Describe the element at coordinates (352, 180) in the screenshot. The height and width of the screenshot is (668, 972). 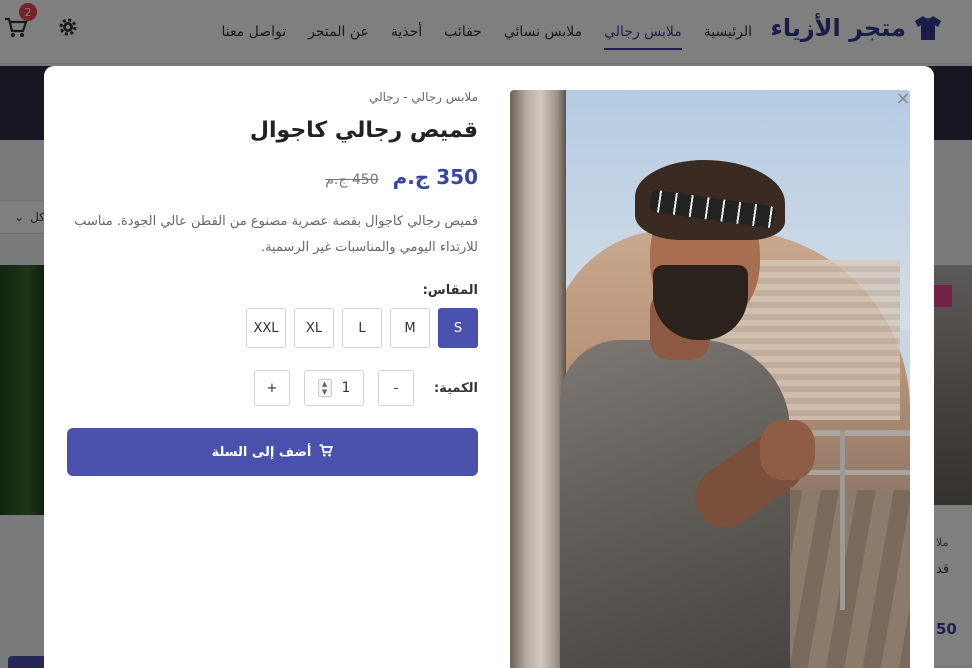
I see `old-price: 450 ج.م` at that location.